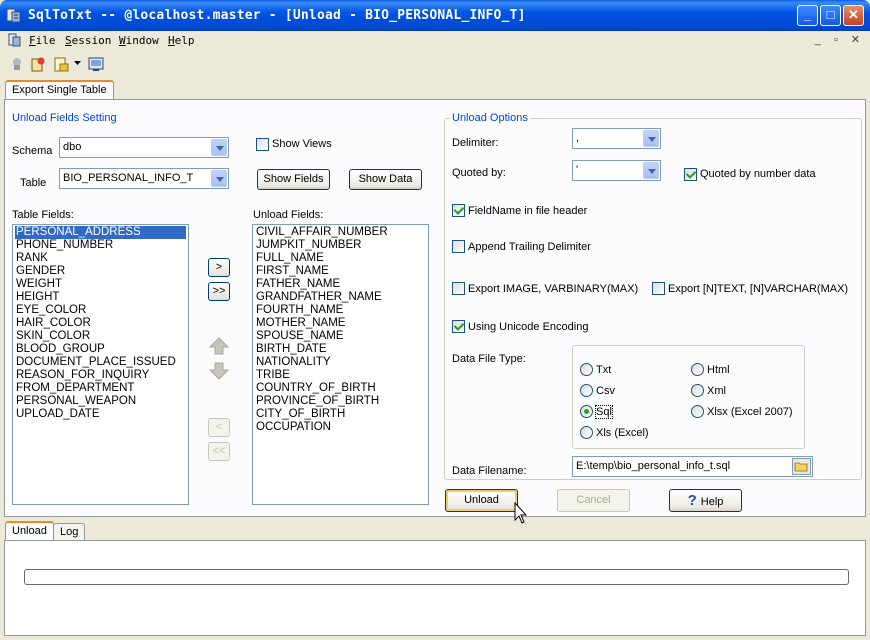 The width and height of the screenshot is (870, 640). I want to click on mdi-controls: _ ▫ ✕, so click(837, 39).